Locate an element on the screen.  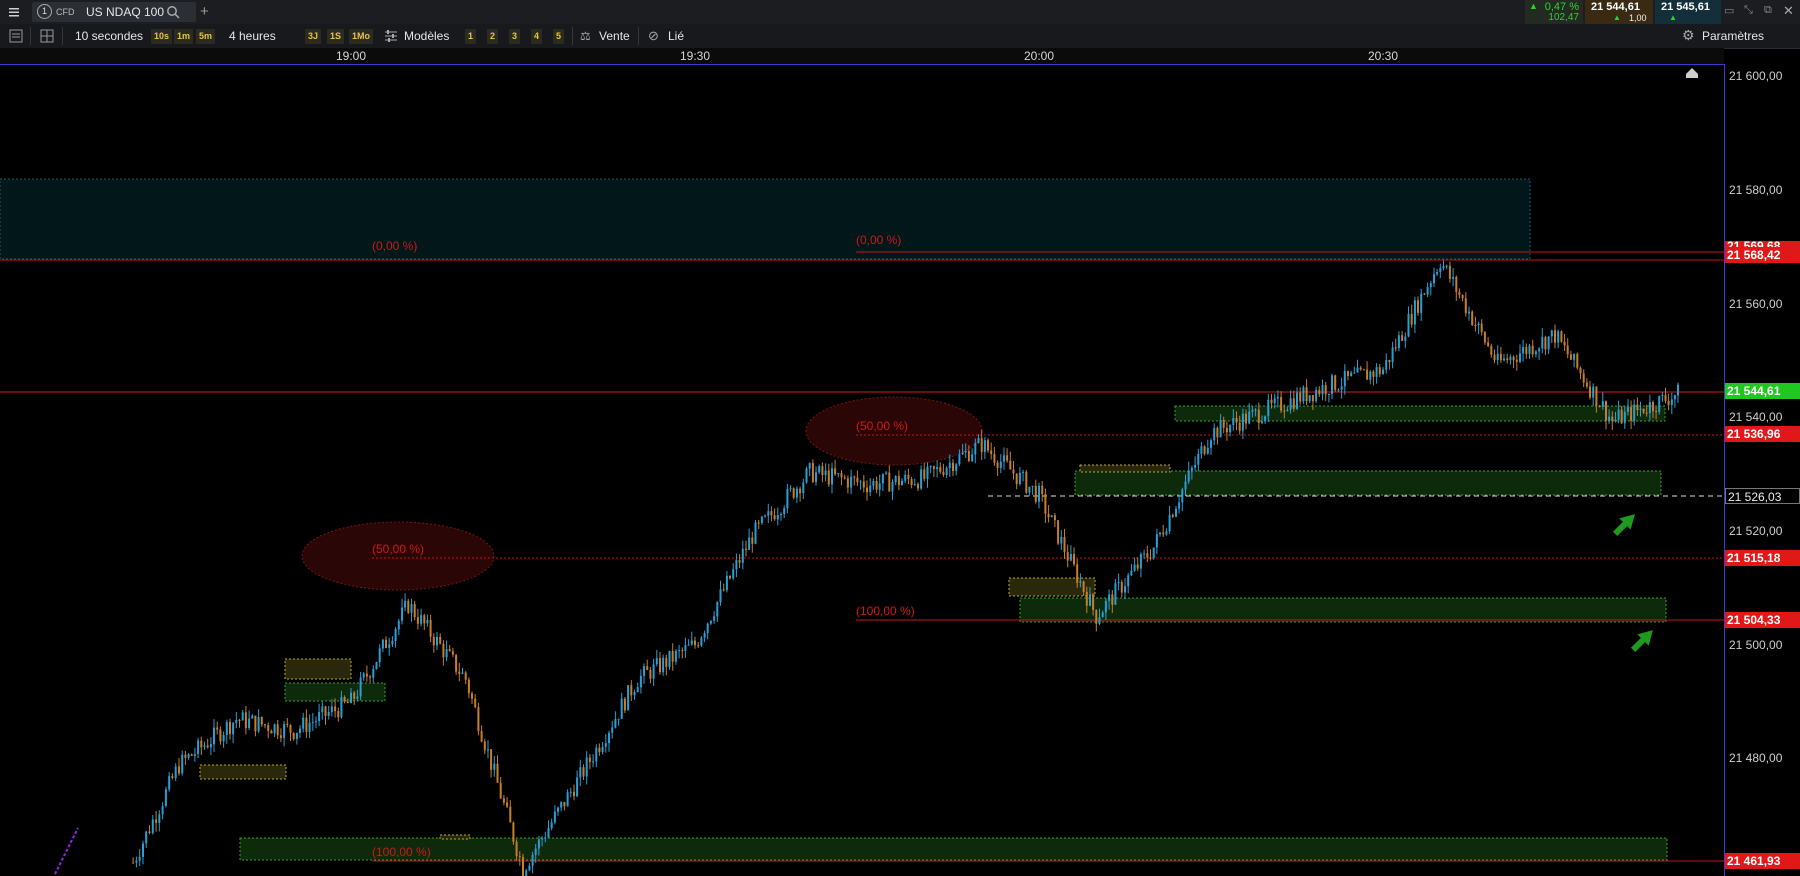
ask-button: 21 545,61 ▲ is located at coordinates (1688, 12).